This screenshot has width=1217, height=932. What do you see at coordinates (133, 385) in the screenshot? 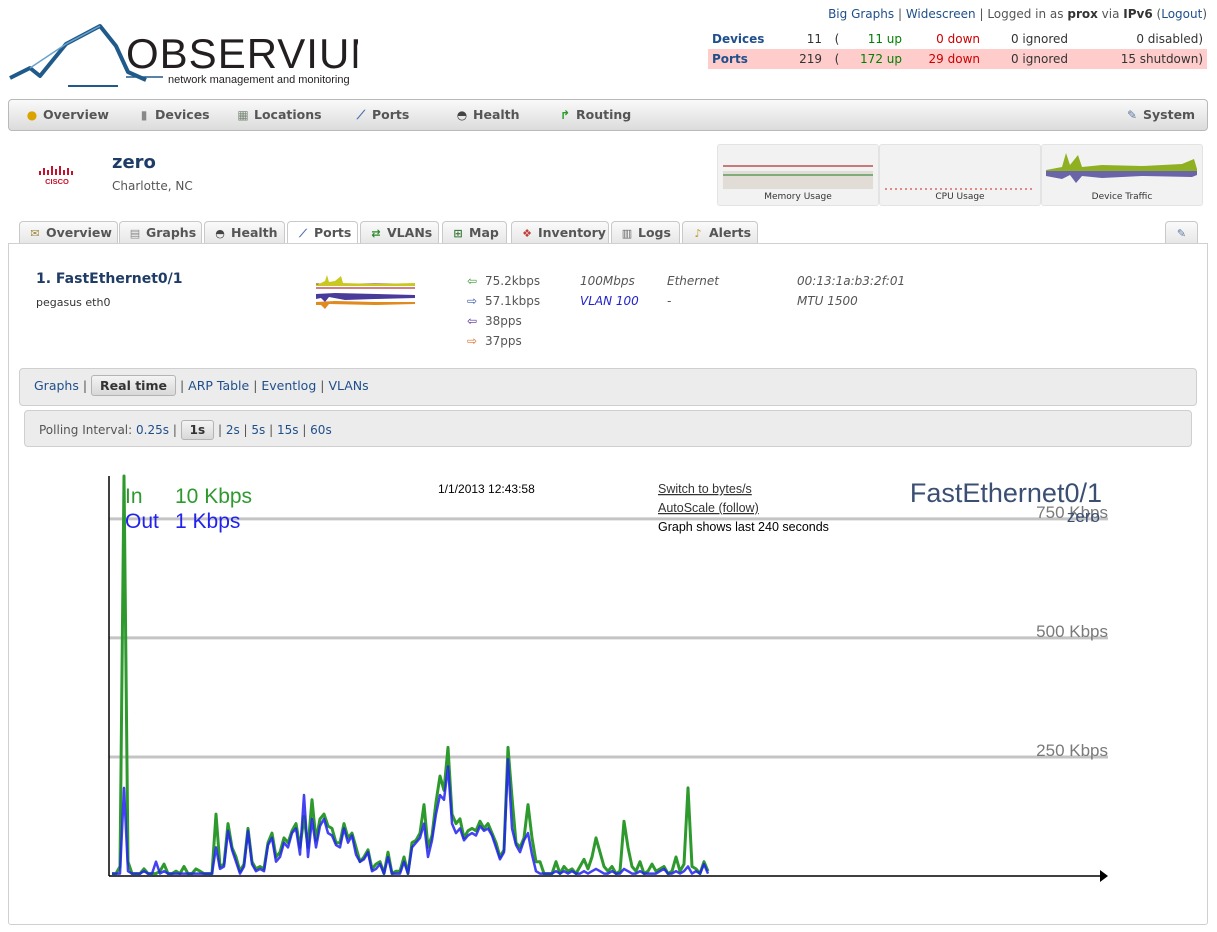
I see `subnav-realtime: Real time` at bounding box center [133, 385].